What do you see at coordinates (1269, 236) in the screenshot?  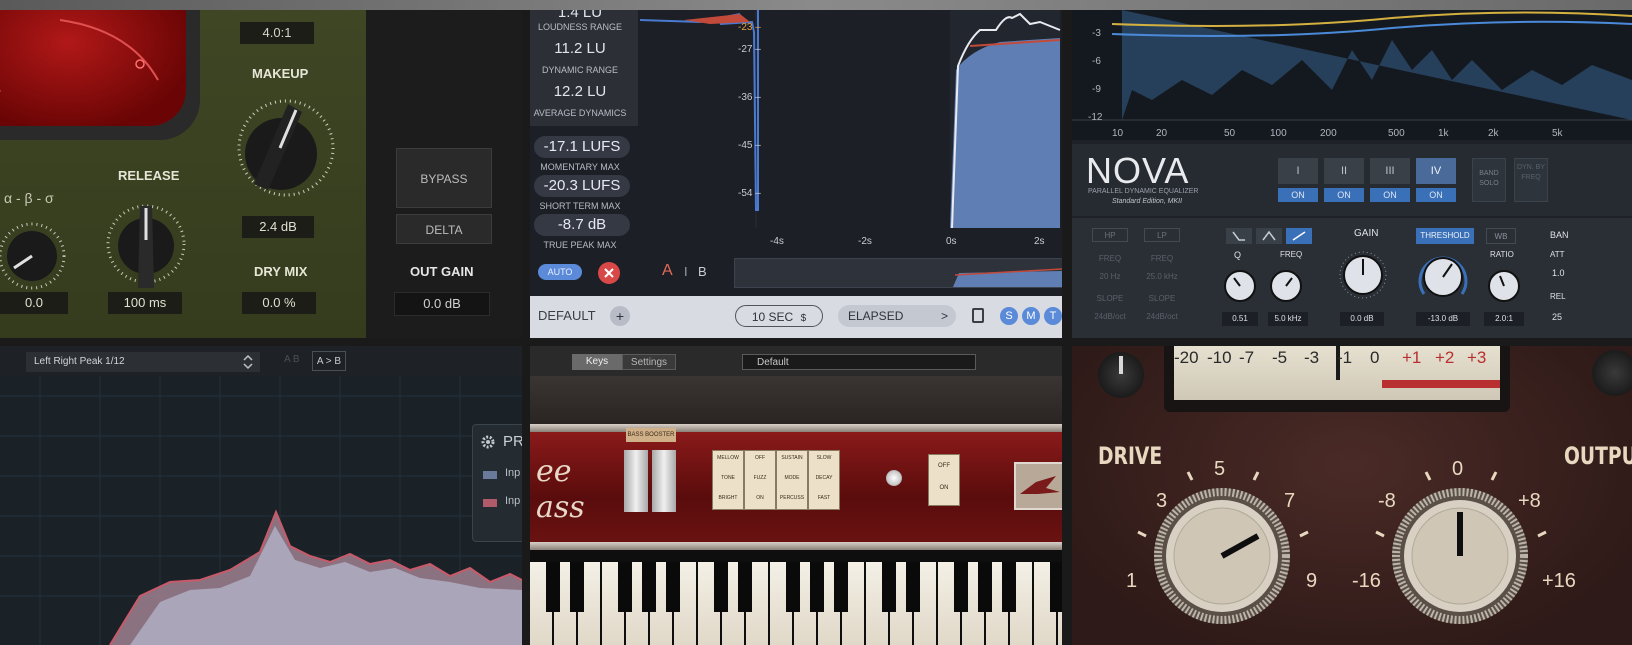 I see `filter-shape-bell` at bounding box center [1269, 236].